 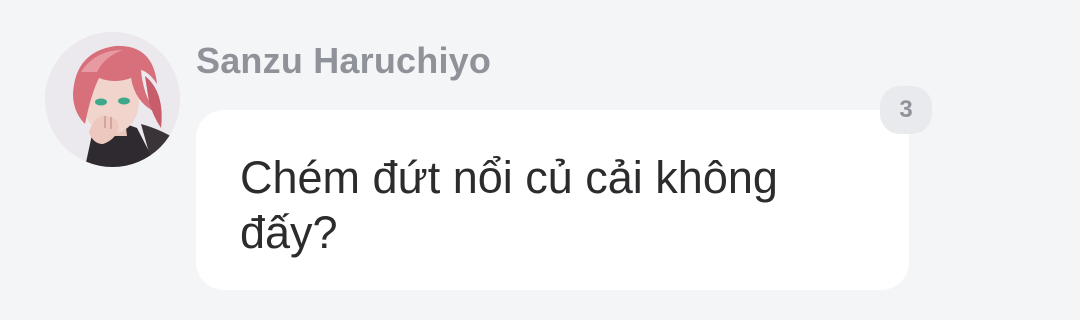 I want to click on avatar, so click(x=112, y=99).